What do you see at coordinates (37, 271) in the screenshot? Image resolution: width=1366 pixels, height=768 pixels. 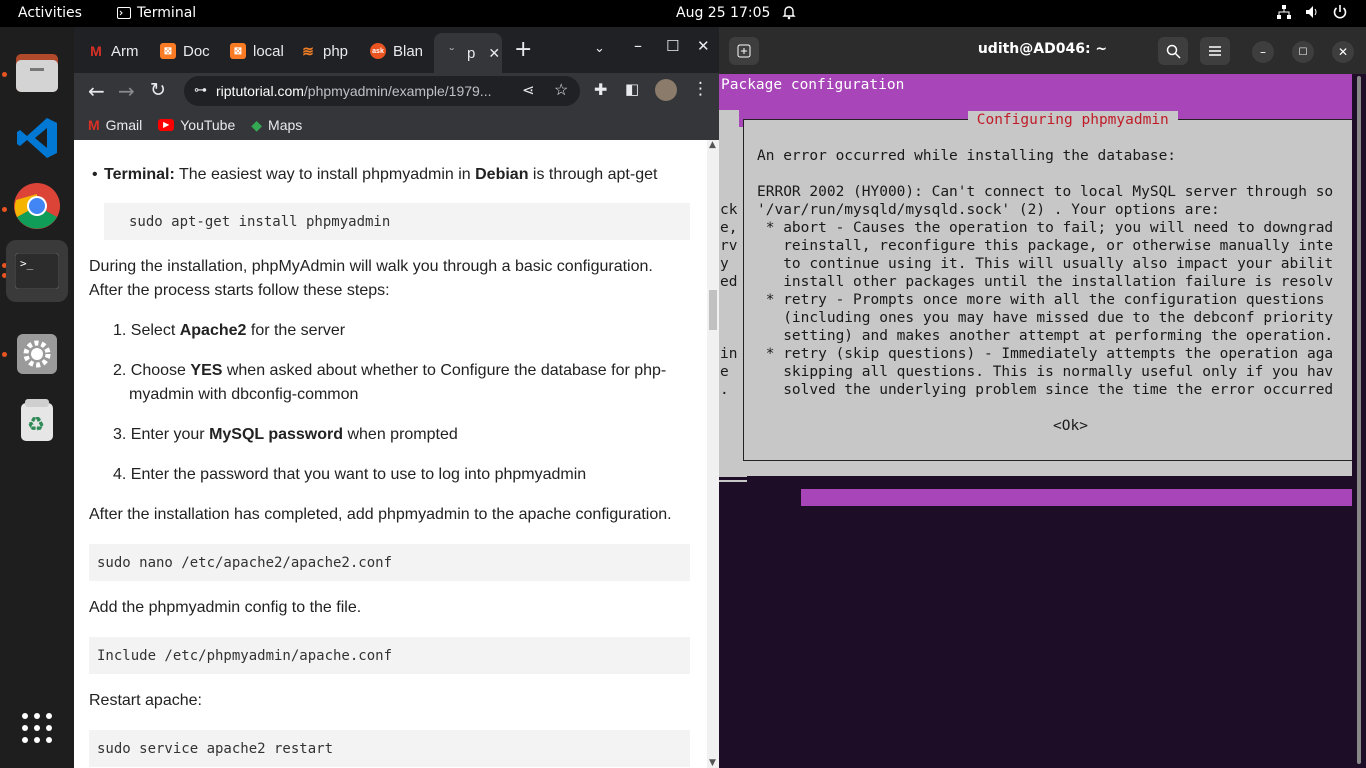 I see `dock-terminal: >_` at bounding box center [37, 271].